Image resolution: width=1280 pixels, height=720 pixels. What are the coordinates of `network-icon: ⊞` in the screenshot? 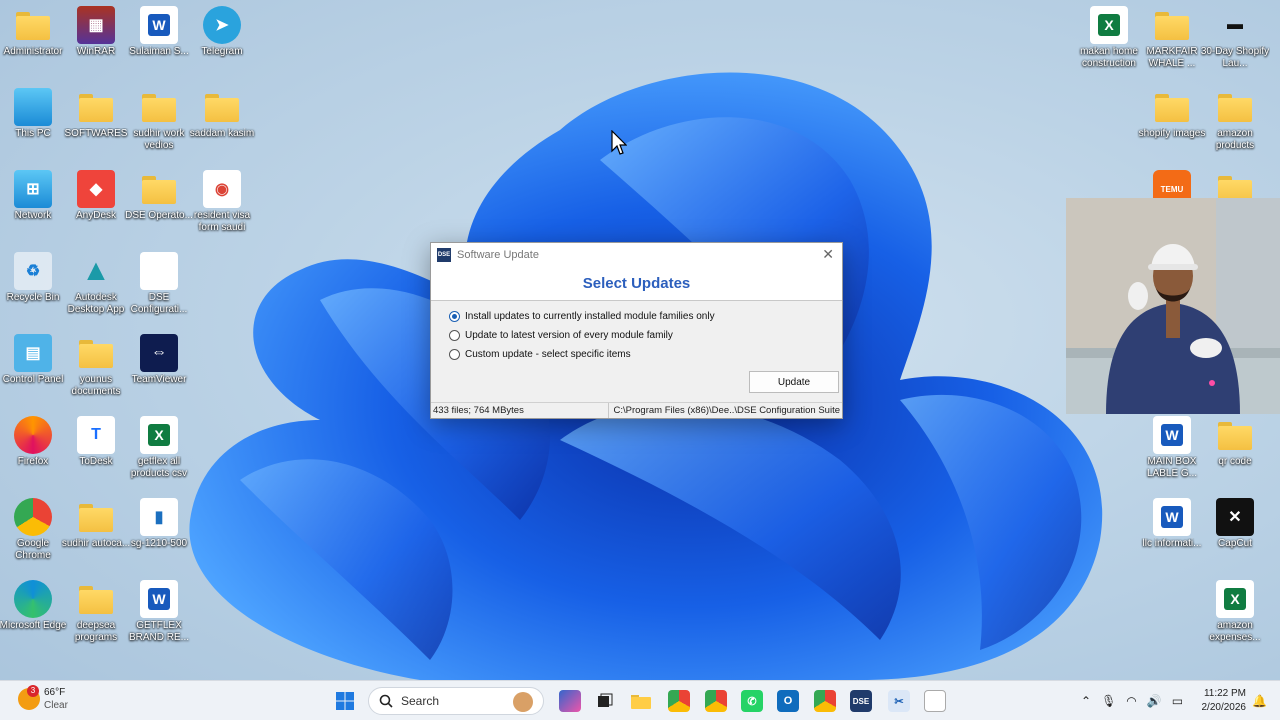 It's located at (33, 189).